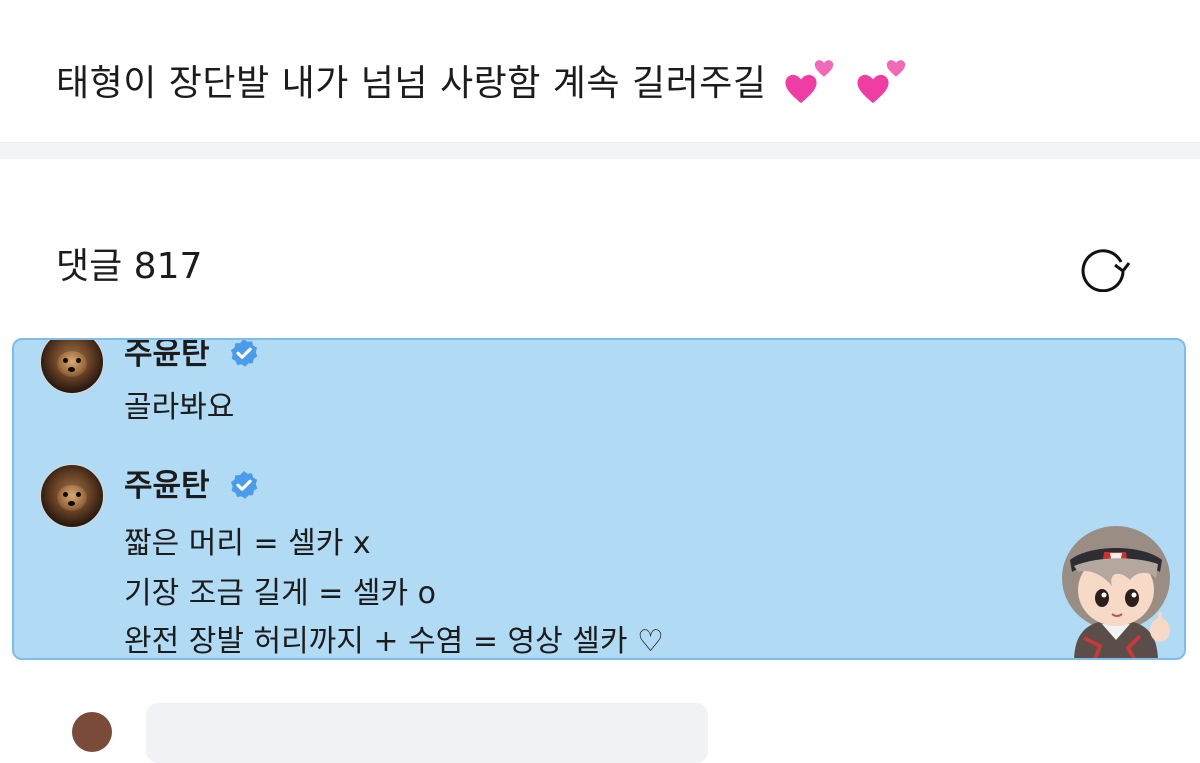 The width and height of the screenshot is (1200, 763). Describe the element at coordinates (179, 407) in the screenshot. I see `comment-text: 골라봐요` at that location.